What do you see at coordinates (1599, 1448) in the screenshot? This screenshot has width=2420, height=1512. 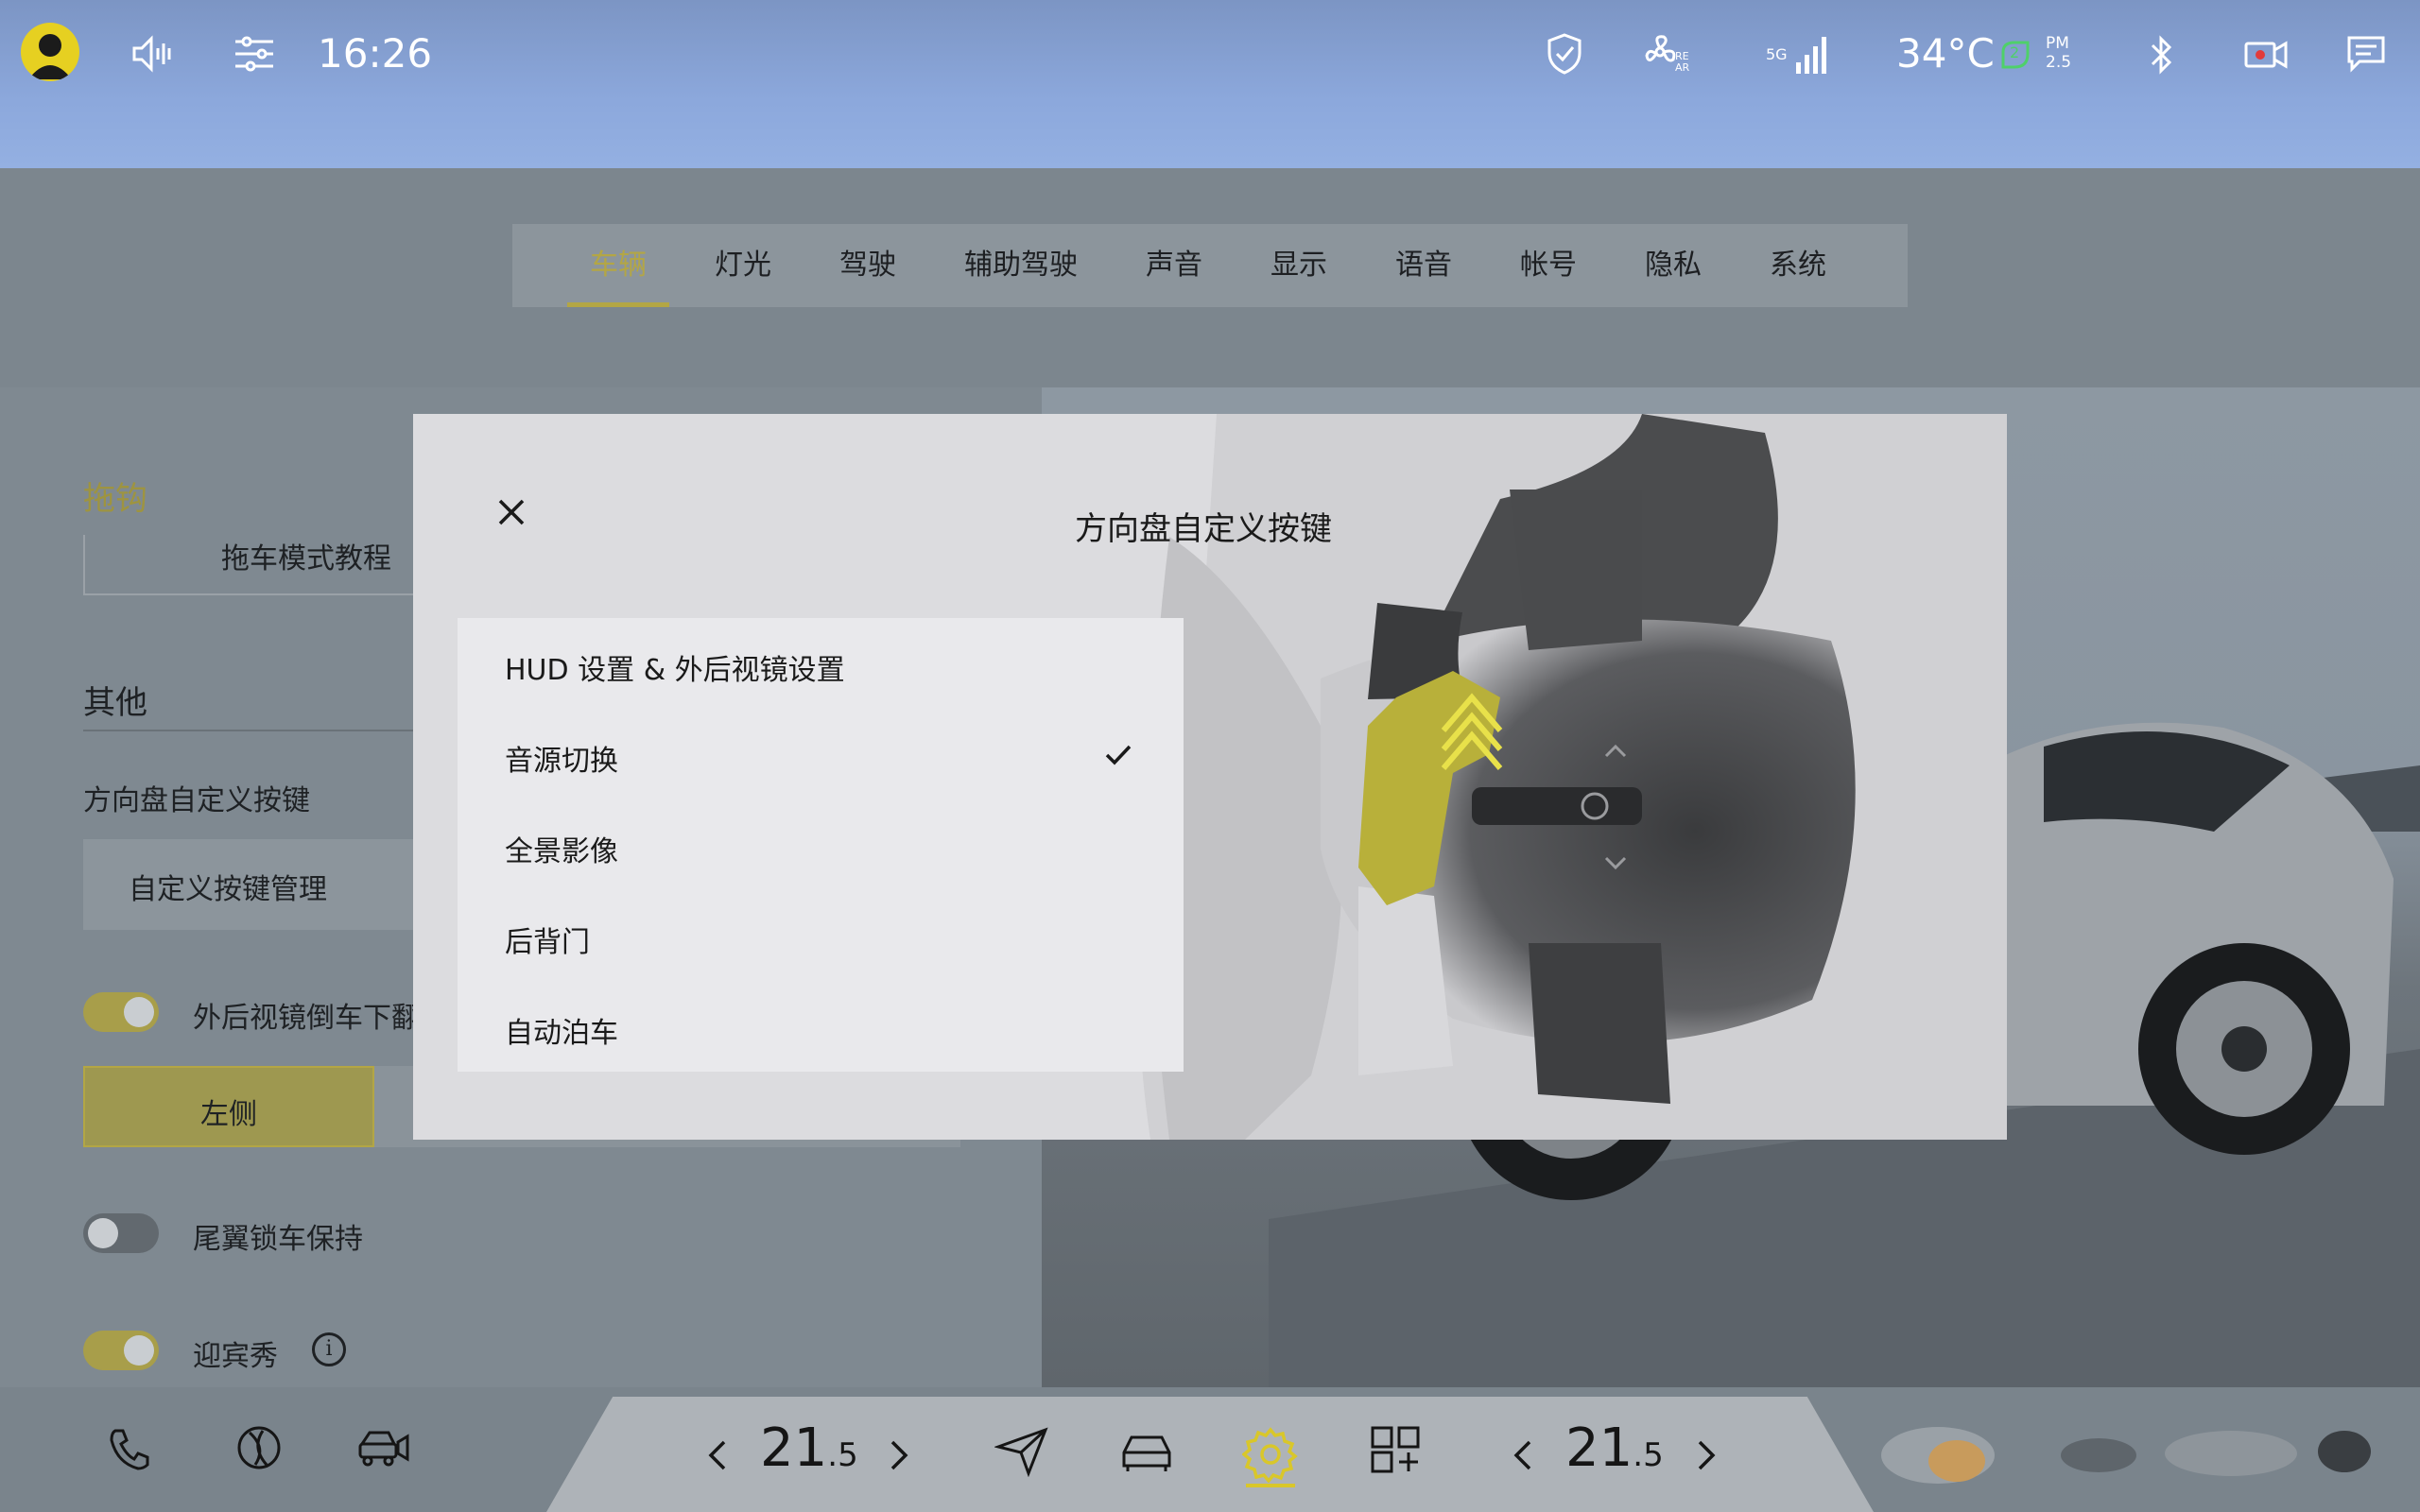 I see `right-temp-main: 21` at bounding box center [1599, 1448].